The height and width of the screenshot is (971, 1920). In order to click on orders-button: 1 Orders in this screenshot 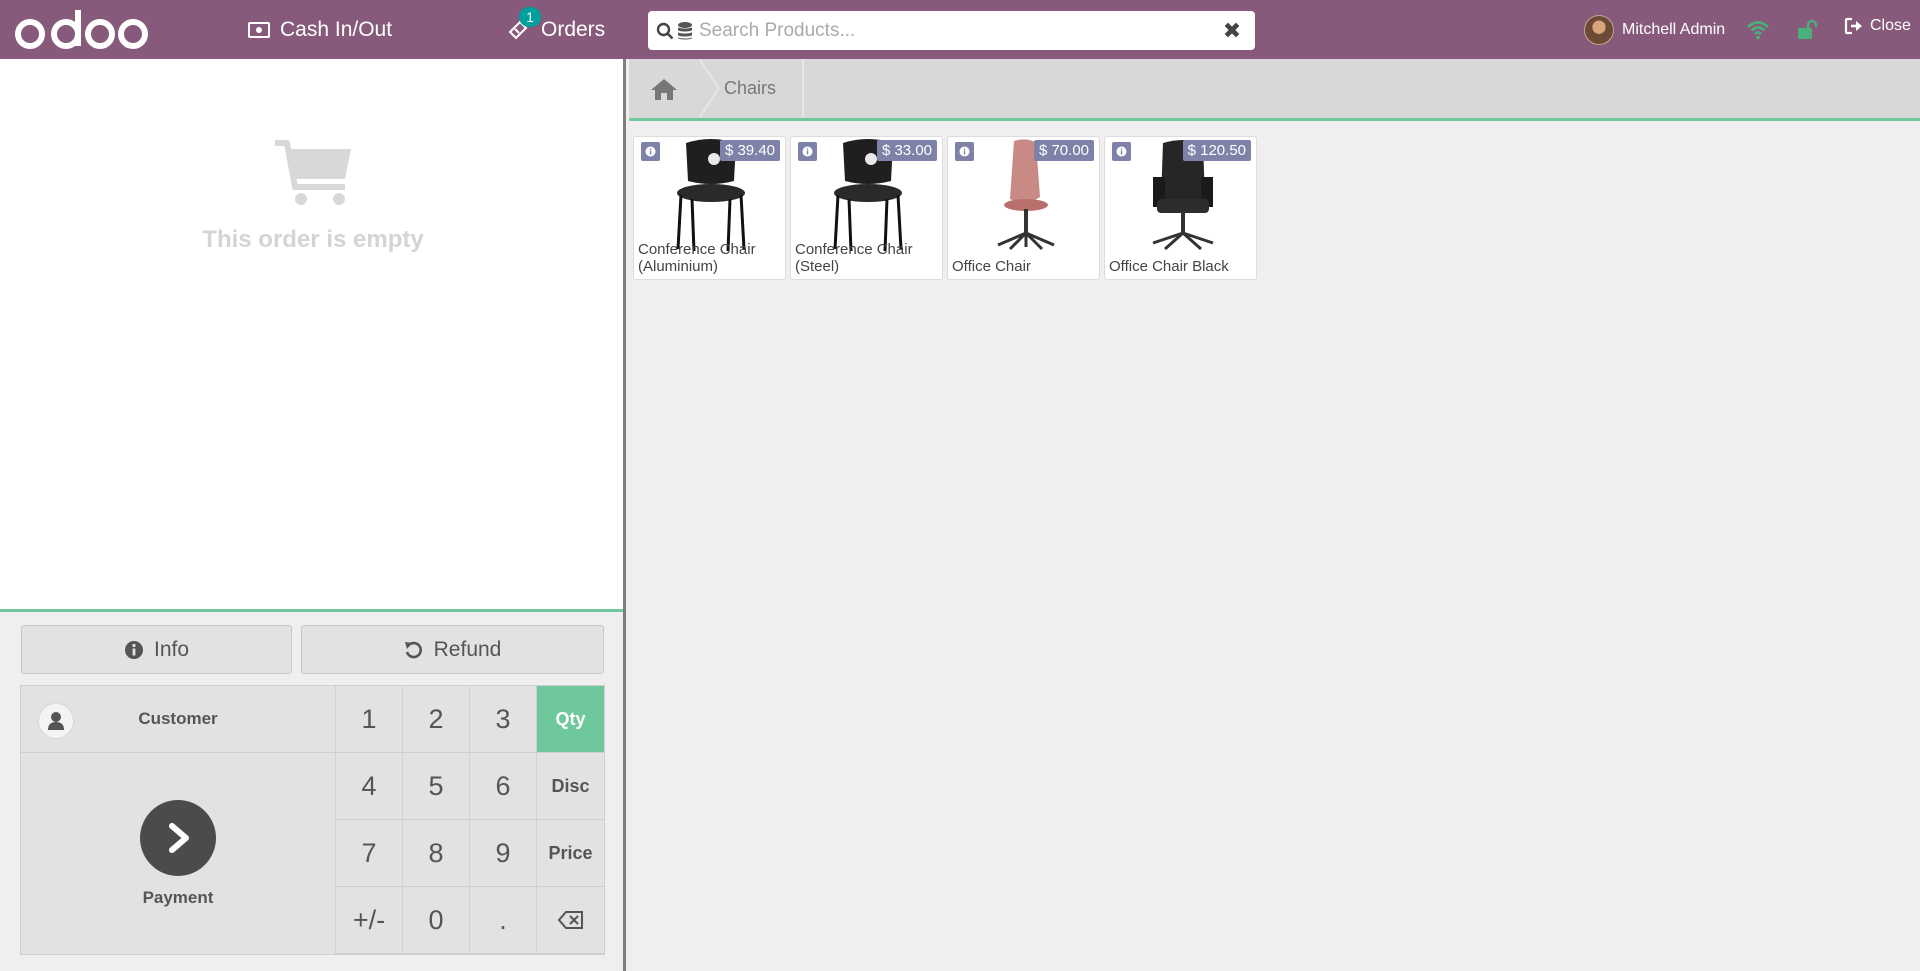, I will do `click(555, 29)`.